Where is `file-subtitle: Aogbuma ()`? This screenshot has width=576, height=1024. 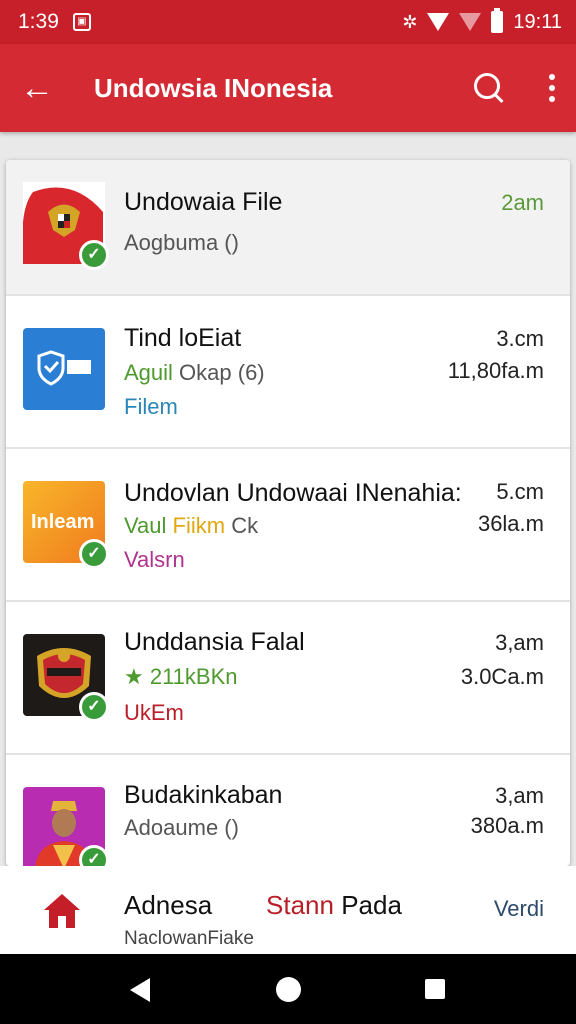
file-subtitle: Aogbuma () is located at coordinates (181, 242).